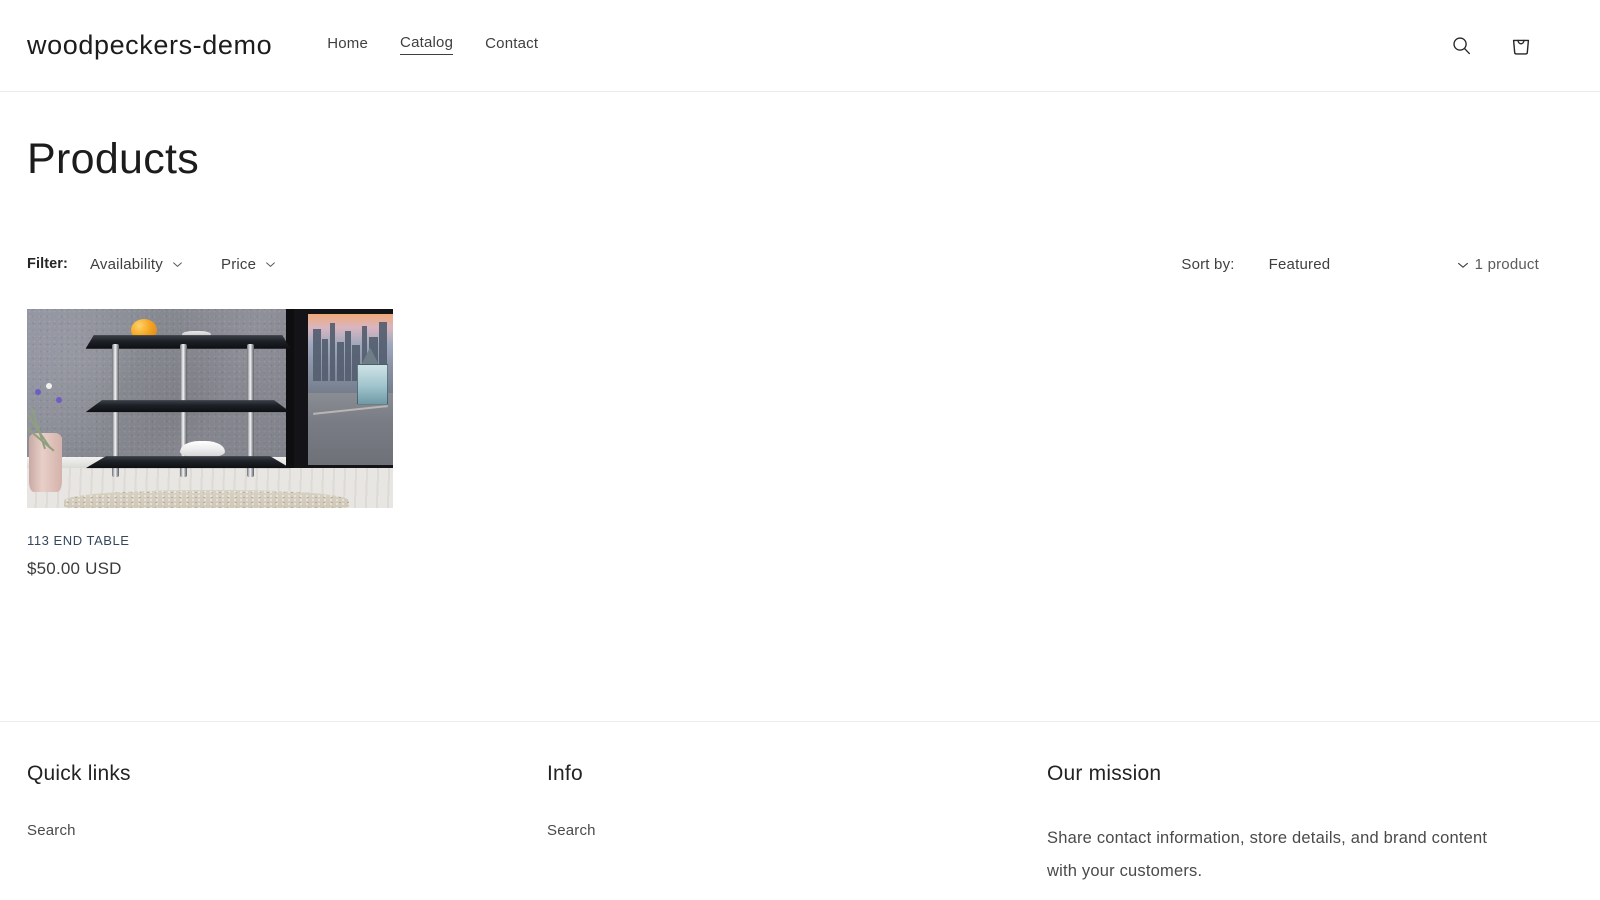  Describe the element at coordinates (79, 773) in the screenshot. I see `footer-column-title: Quick links` at that location.